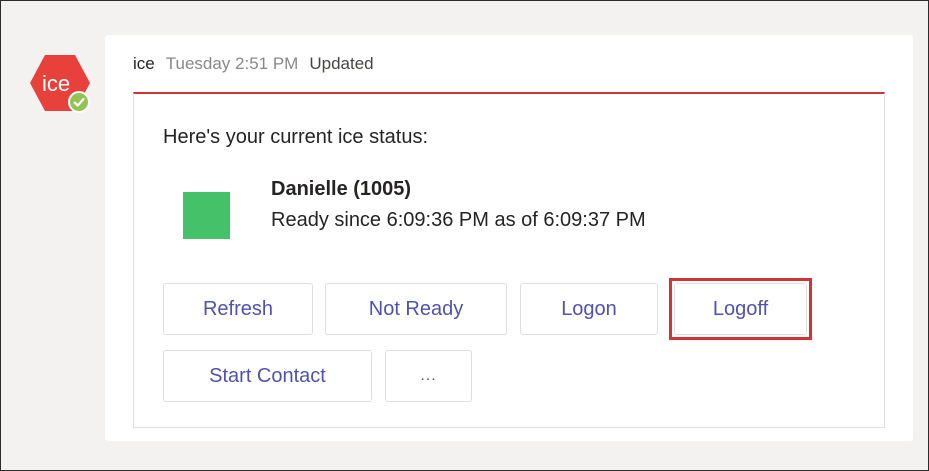  Describe the element at coordinates (416, 309) in the screenshot. I see `not-ready-button: Not Ready` at that location.